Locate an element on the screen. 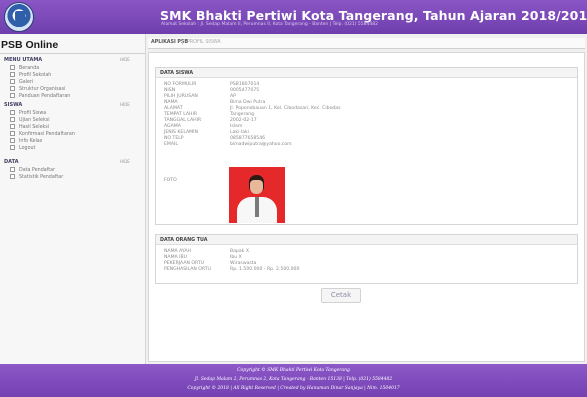  field-label: EMAIL is located at coordinates (171, 144).